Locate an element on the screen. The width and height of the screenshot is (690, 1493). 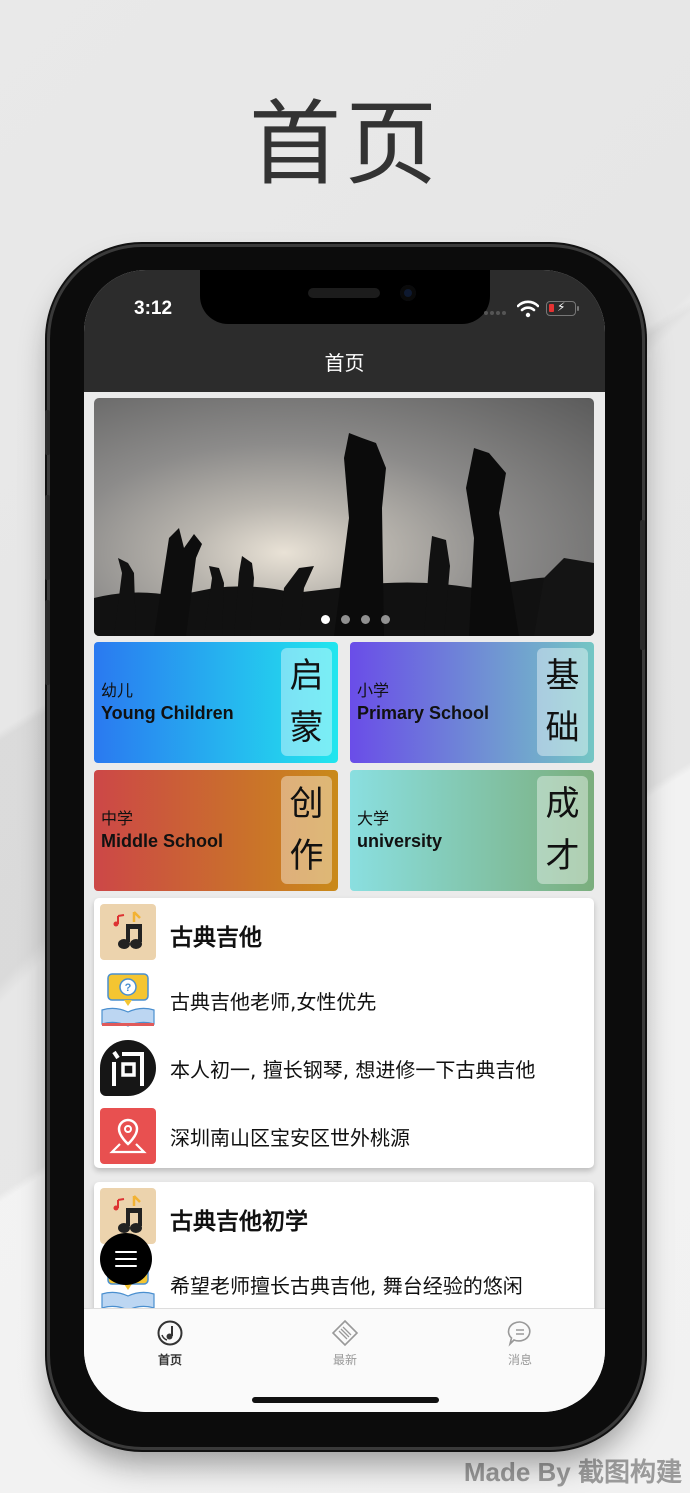
volume-up-button is located at coordinates (47, 537).